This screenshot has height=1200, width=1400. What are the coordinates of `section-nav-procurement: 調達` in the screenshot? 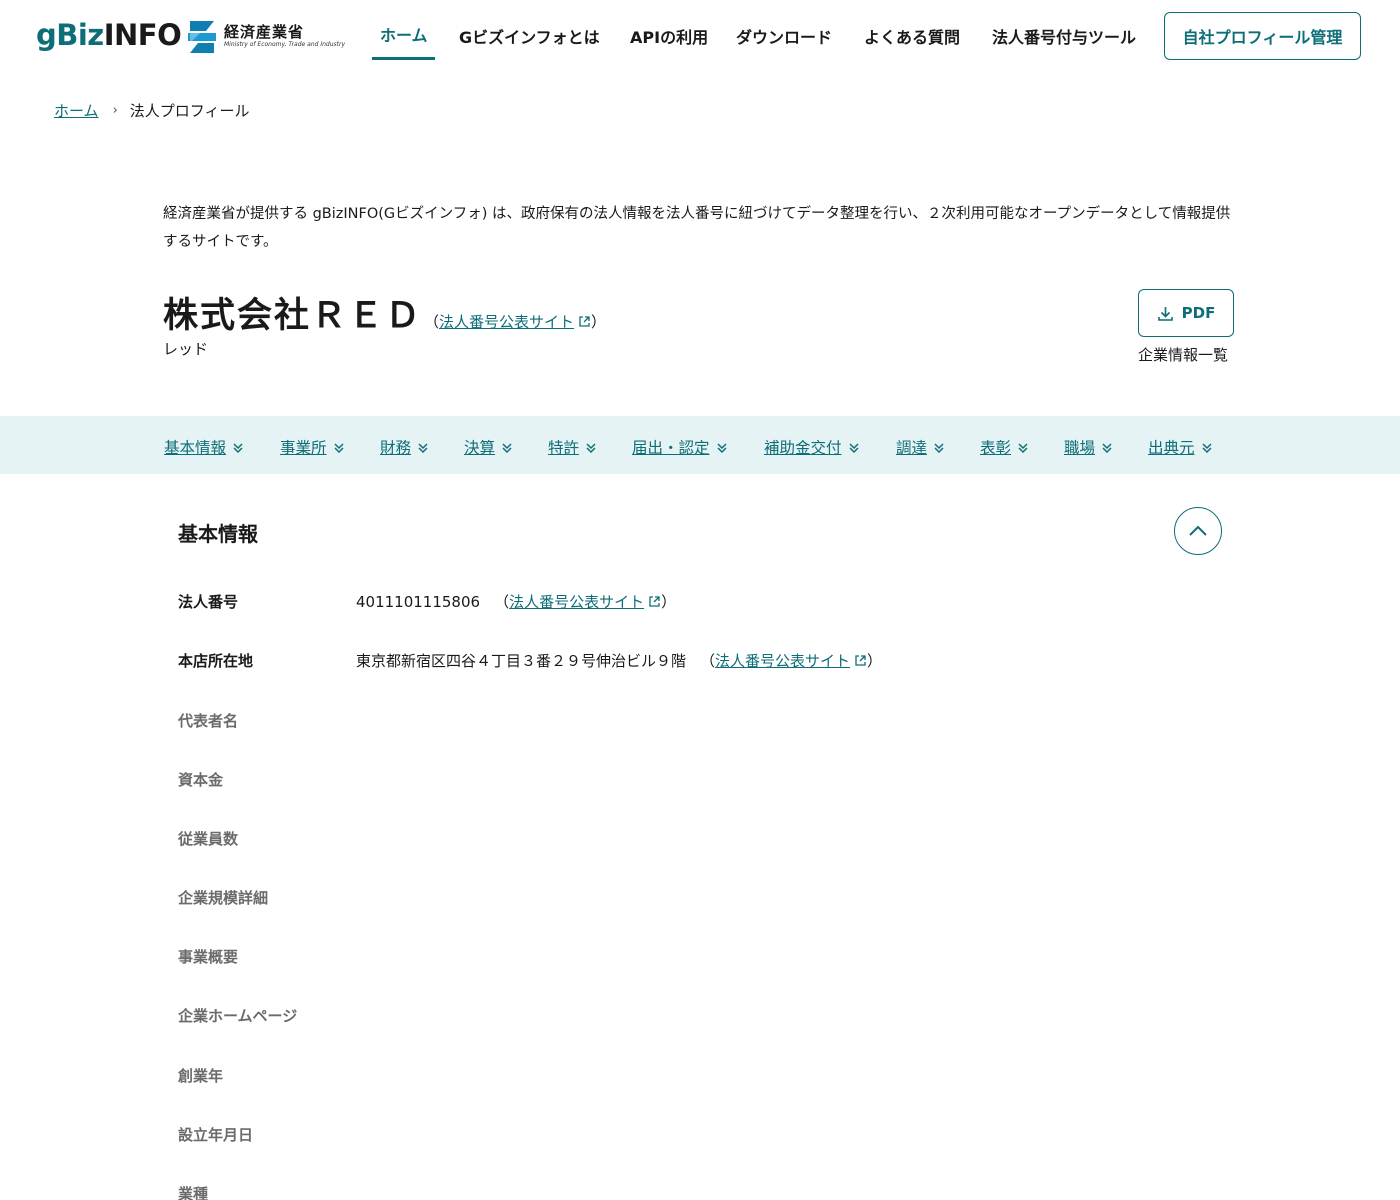 It's located at (920, 447).